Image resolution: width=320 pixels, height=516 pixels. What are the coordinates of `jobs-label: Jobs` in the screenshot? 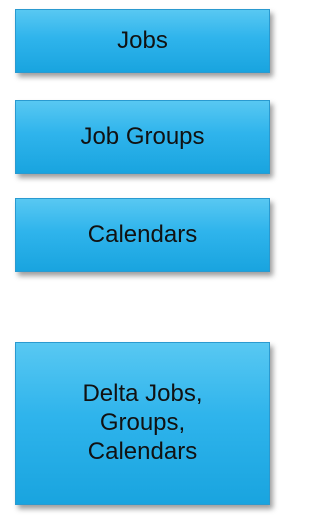 It's located at (142, 40).